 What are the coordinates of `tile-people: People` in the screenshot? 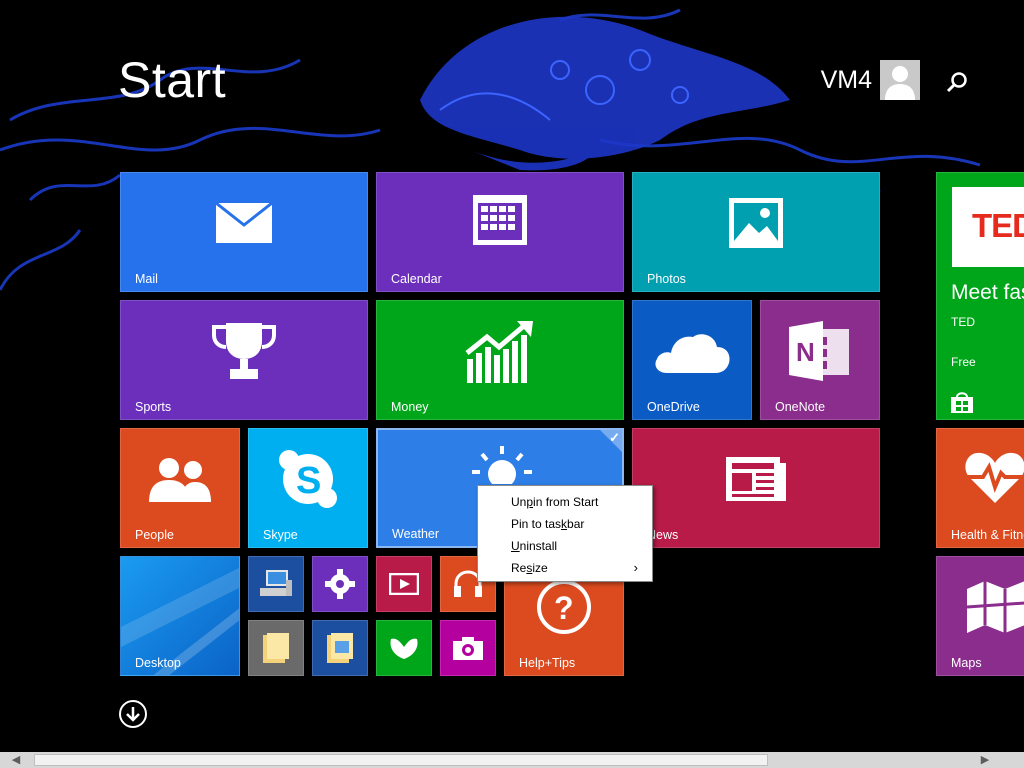 It's located at (180, 488).